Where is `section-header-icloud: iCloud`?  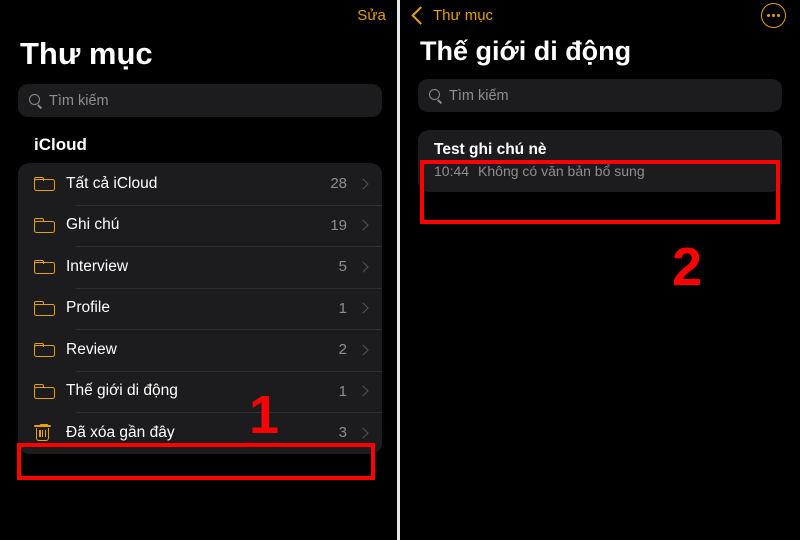 section-header-icloud: iCloud is located at coordinates (60, 144).